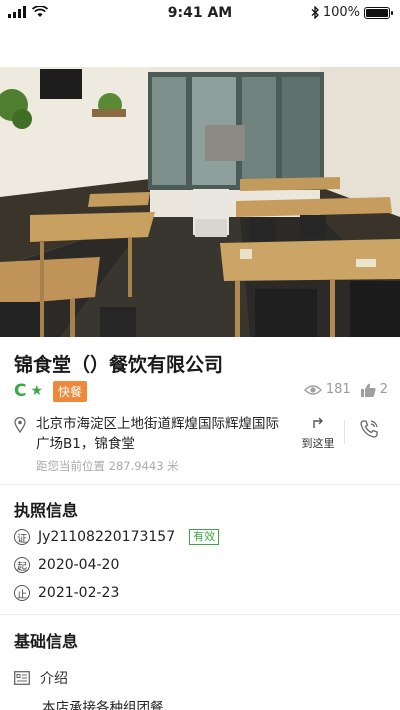  I want to click on navigate-label: 到这里, so click(318, 443).